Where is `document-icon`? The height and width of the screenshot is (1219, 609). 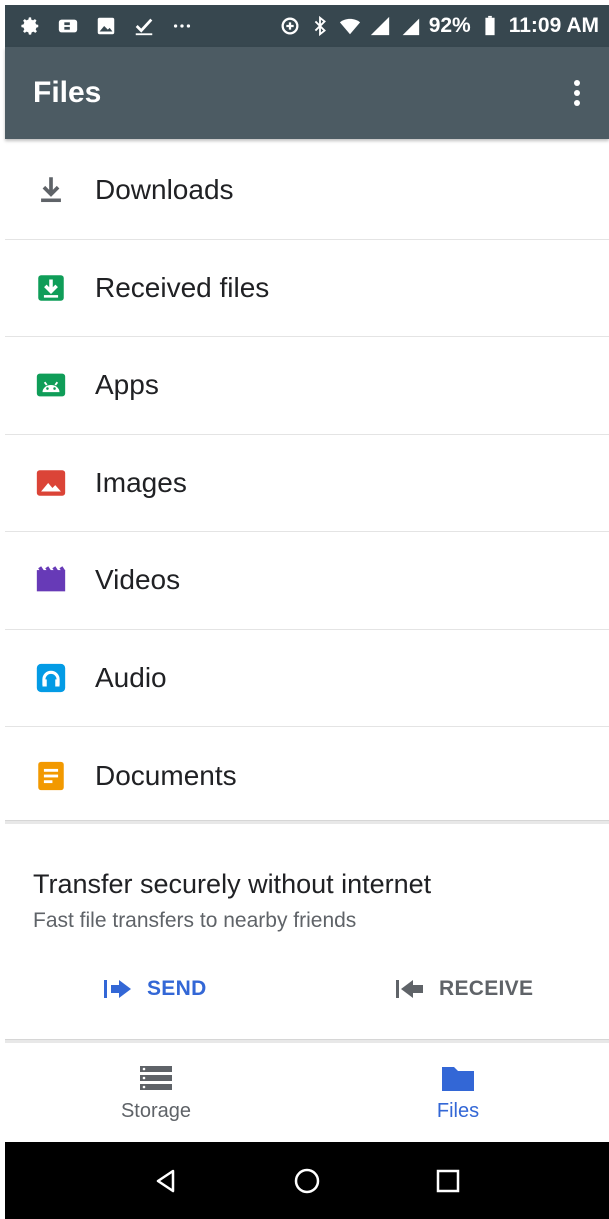
document-icon is located at coordinates (51, 776).